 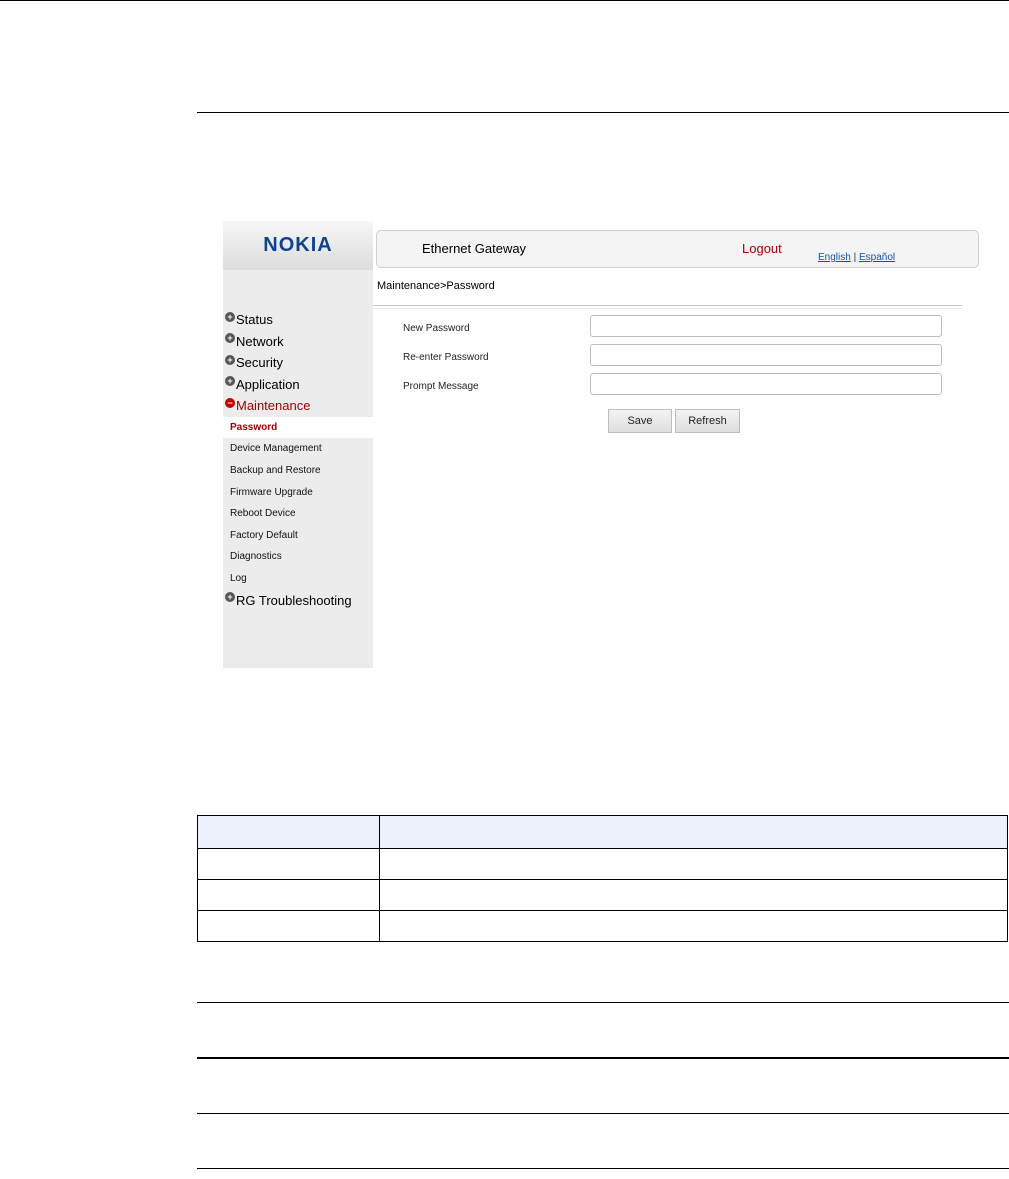 I want to click on language-switcher: English | Español, so click(x=856, y=257).